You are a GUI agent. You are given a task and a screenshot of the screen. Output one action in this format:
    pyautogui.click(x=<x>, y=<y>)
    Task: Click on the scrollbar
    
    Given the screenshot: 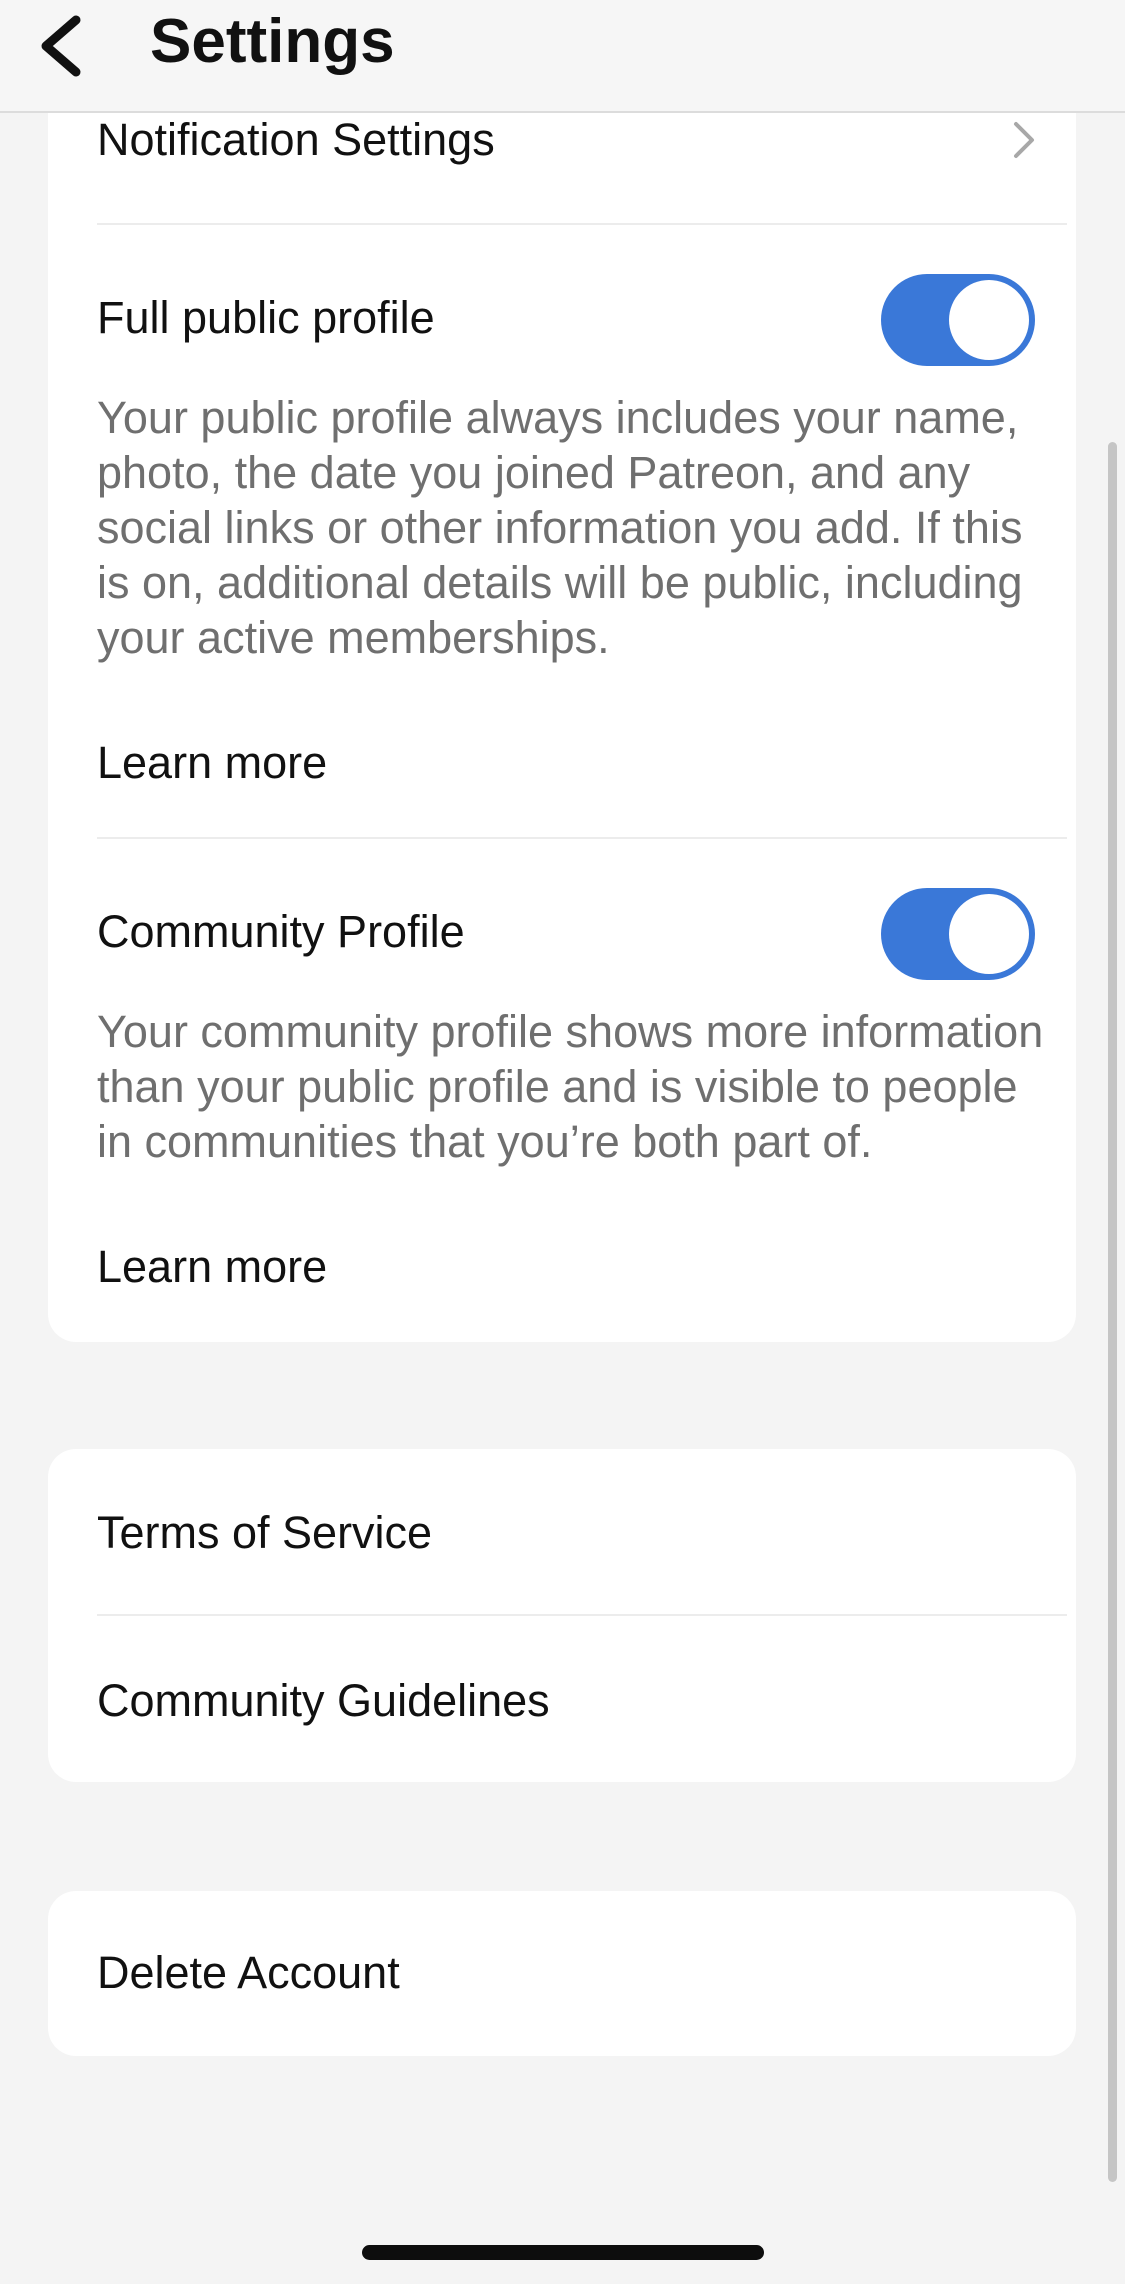 What is the action you would take?
    pyautogui.click(x=1112, y=1312)
    